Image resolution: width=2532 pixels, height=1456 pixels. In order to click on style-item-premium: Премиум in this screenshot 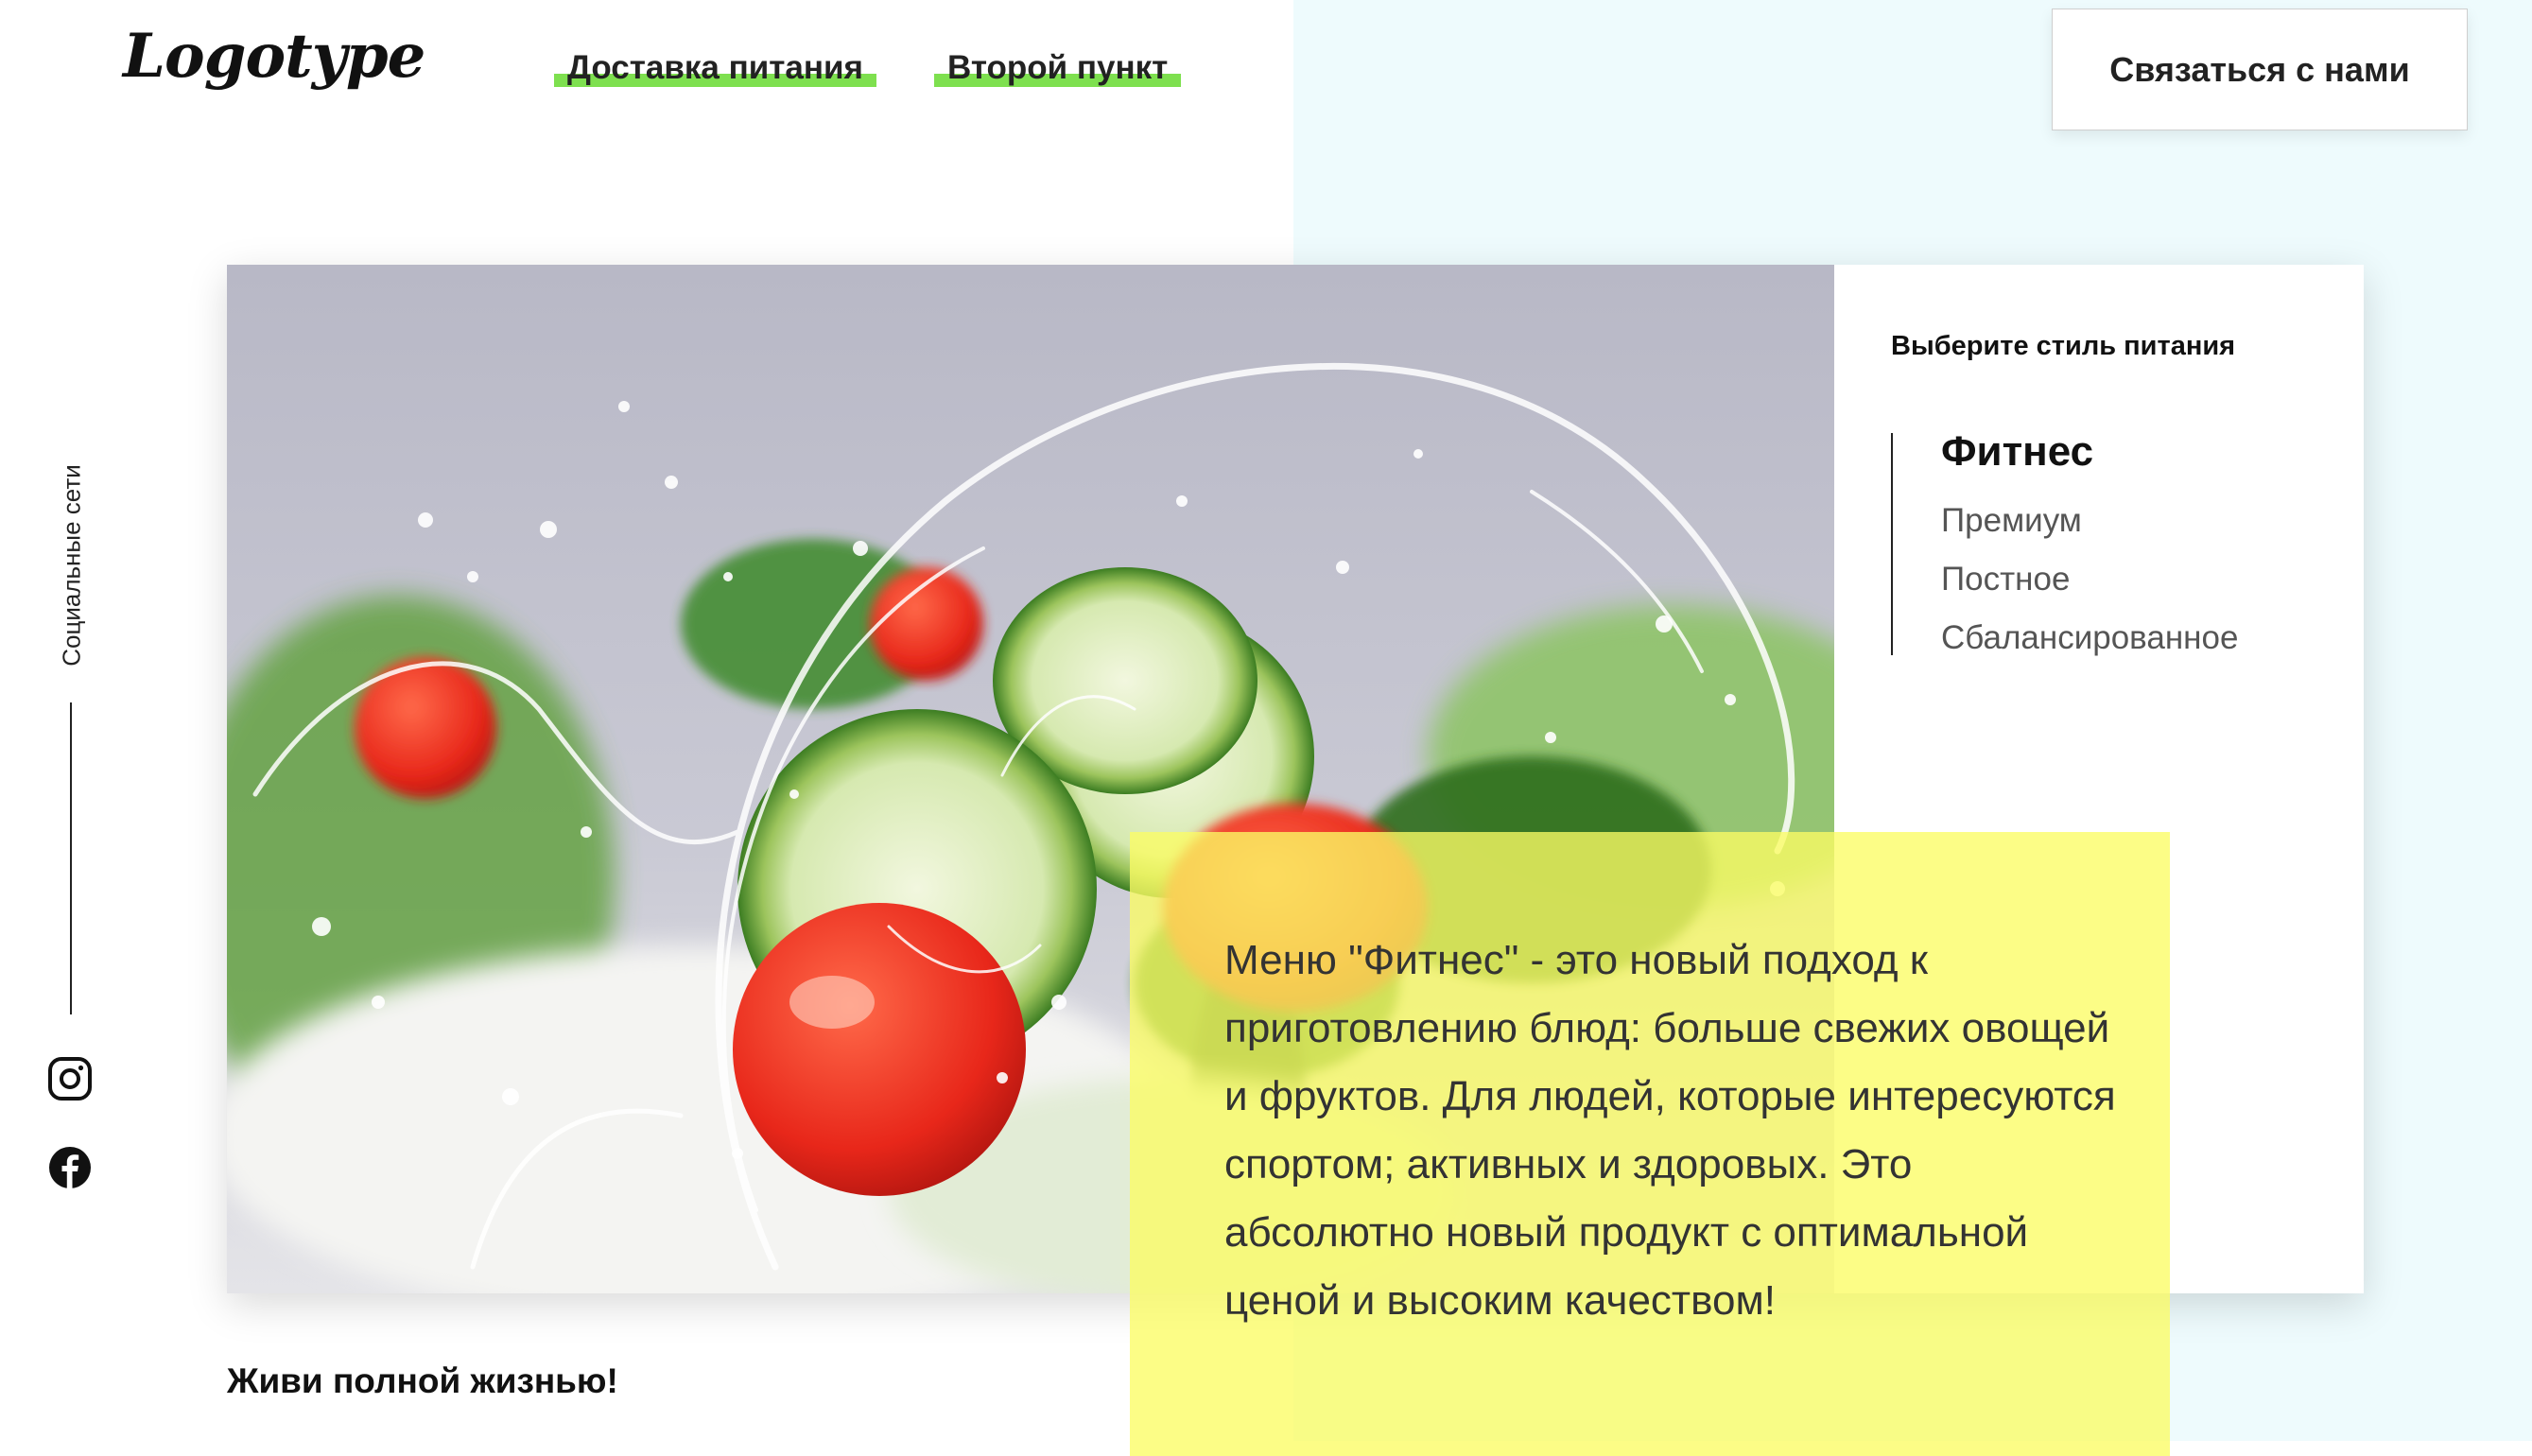, I will do `click(2089, 521)`.